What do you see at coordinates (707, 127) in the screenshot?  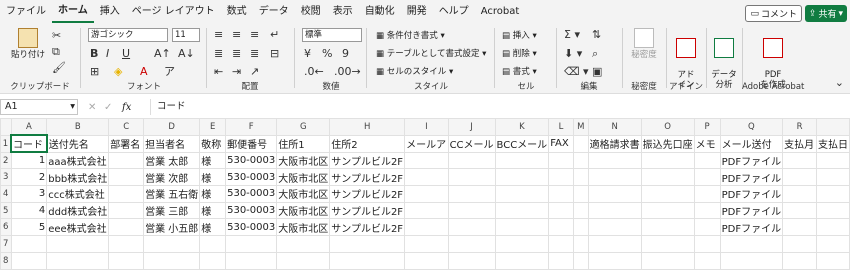 I see `column-header: P` at bounding box center [707, 127].